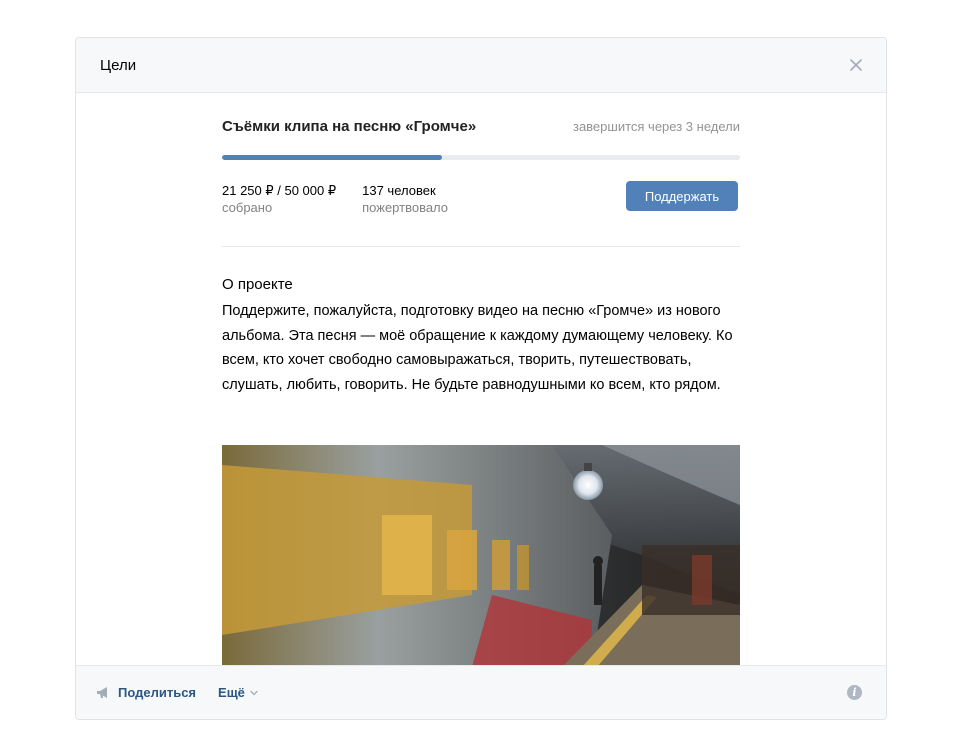 This screenshot has width=980, height=751. What do you see at coordinates (254, 693) in the screenshot?
I see `chevron-down-icon` at bounding box center [254, 693].